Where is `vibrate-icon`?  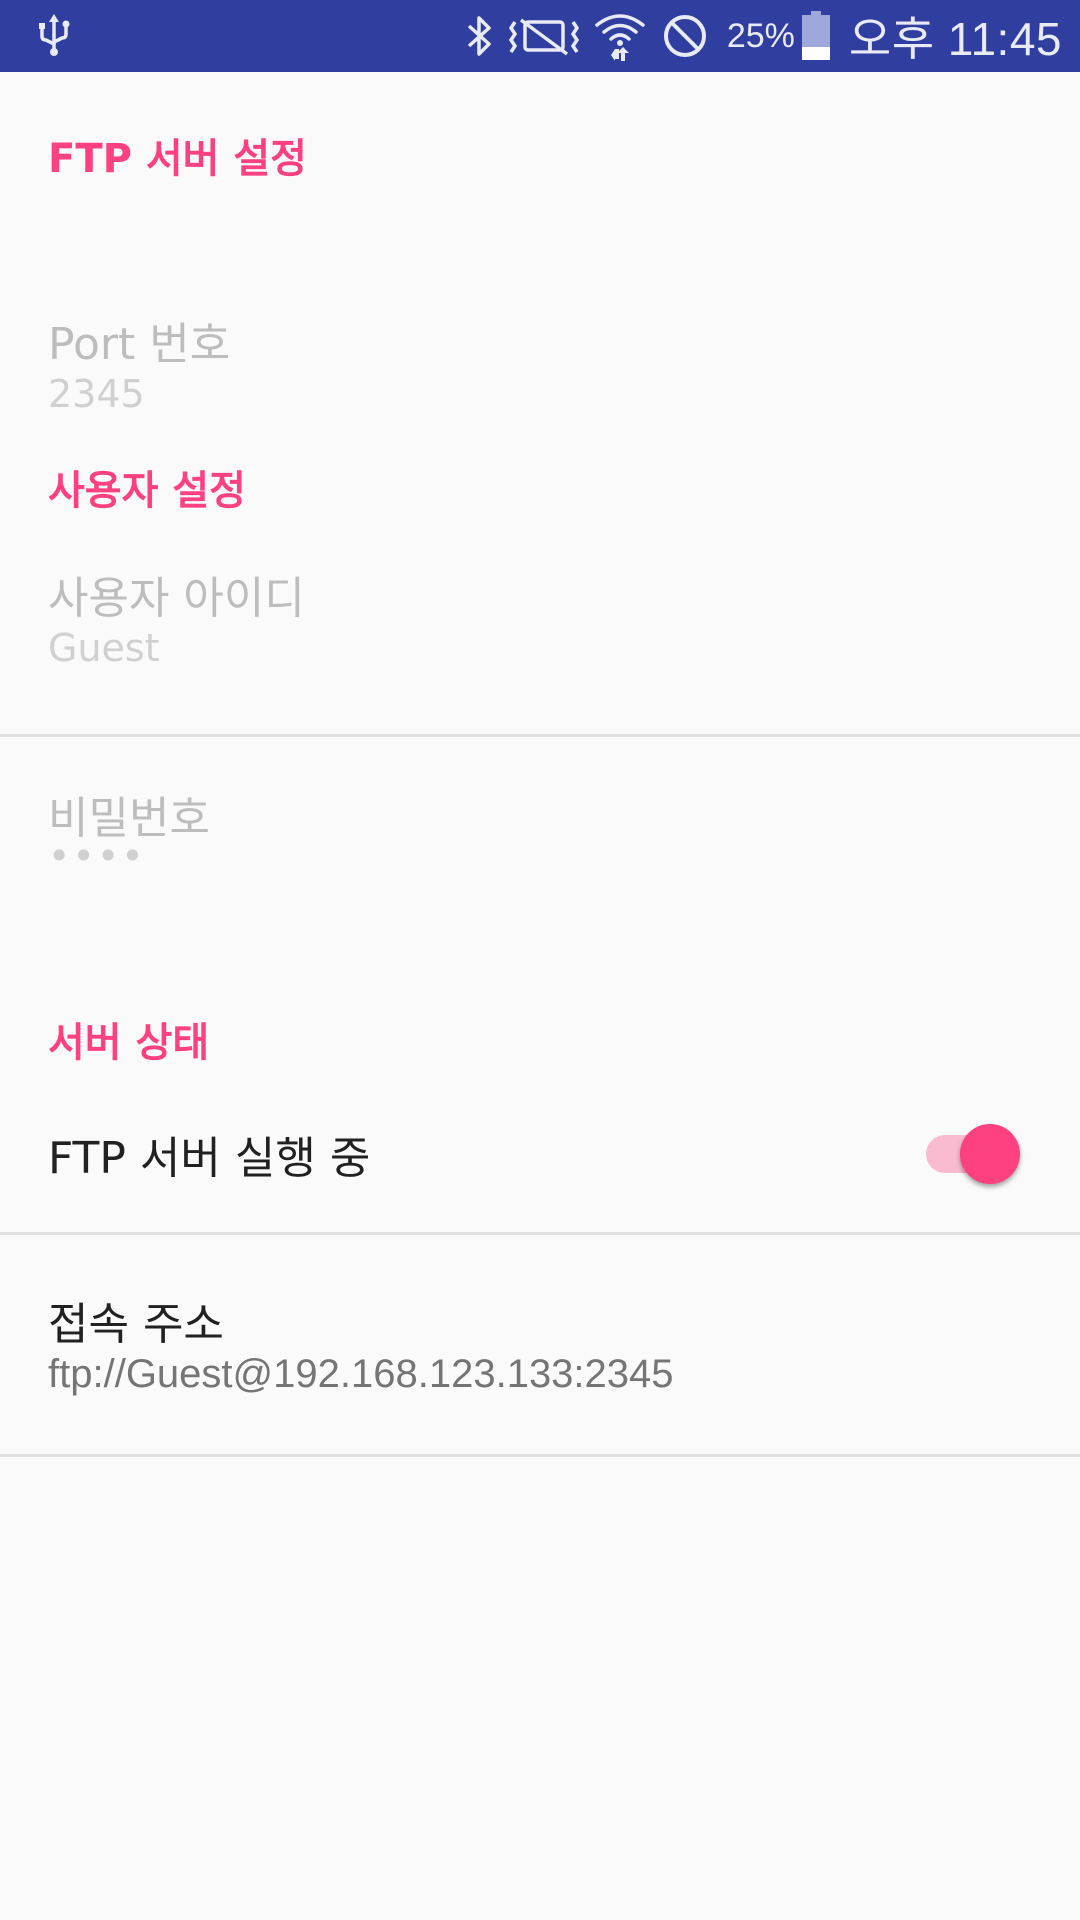
vibrate-icon is located at coordinates (543, 36).